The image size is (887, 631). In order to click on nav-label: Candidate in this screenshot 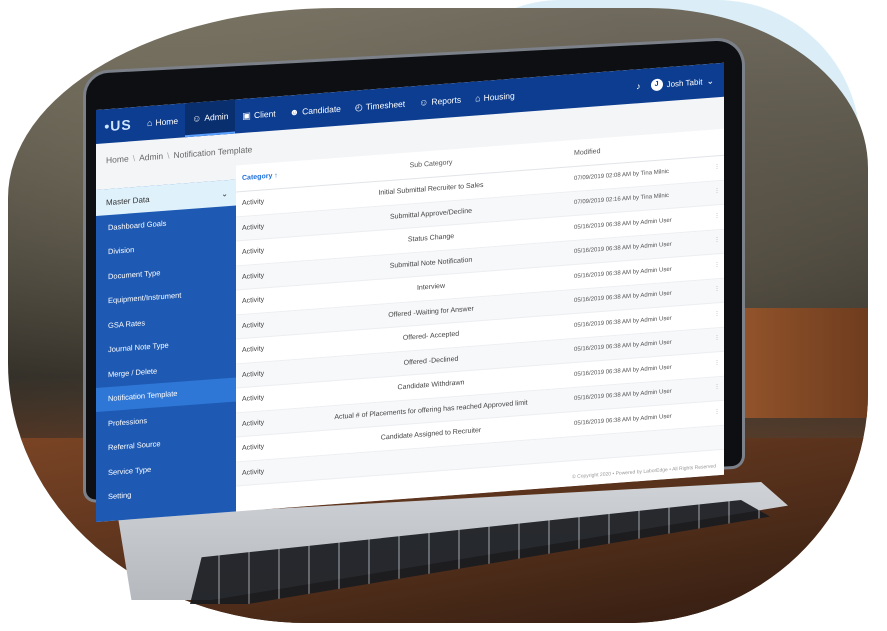, I will do `click(321, 110)`.